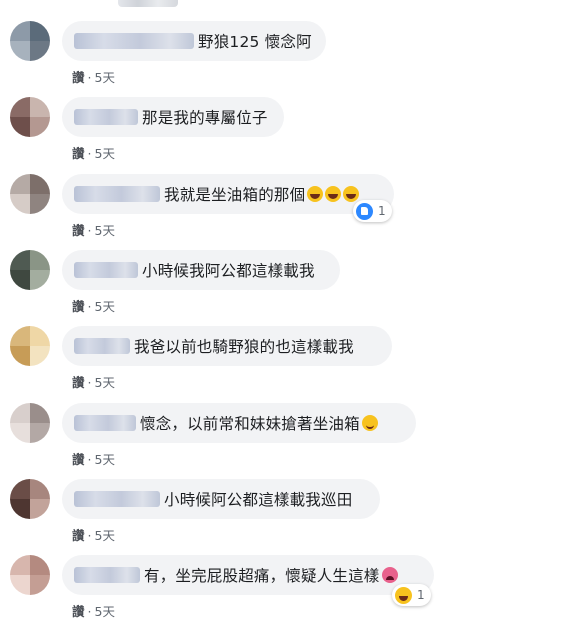 Image resolution: width=578 pixels, height=628 pixels. Describe the element at coordinates (228, 271) in the screenshot. I see `comment-text: 小時候我阿公都這樣載我` at that location.